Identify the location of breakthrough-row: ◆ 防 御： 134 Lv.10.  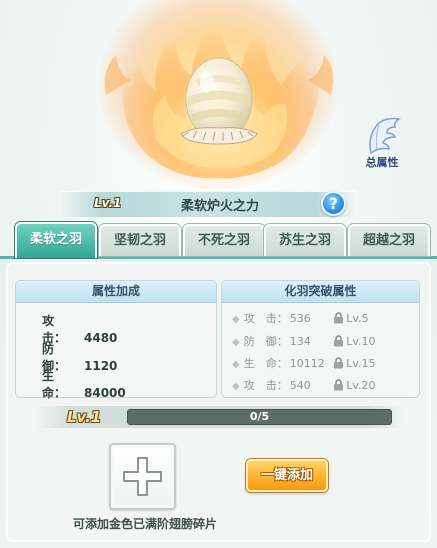
(304, 341).